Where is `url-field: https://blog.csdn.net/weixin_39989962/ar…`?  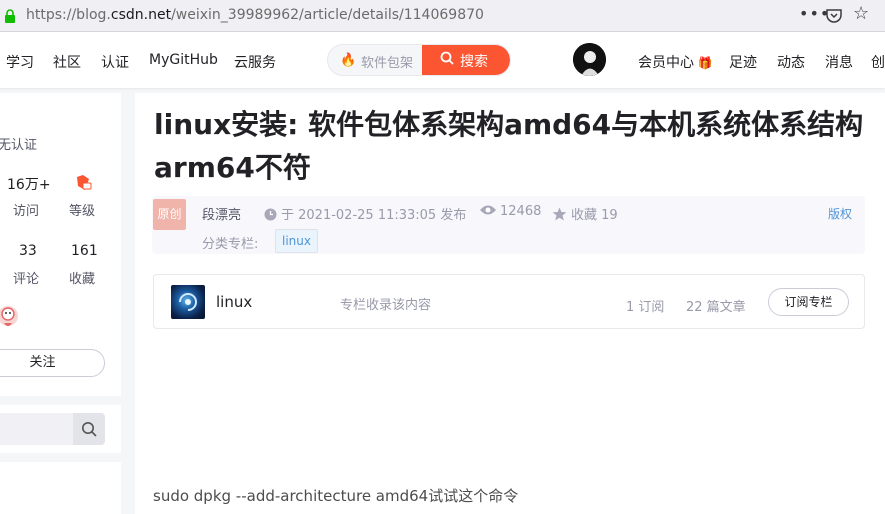
url-field: https://blog.csdn.net/weixin_39989962/ar… is located at coordinates (255, 15).